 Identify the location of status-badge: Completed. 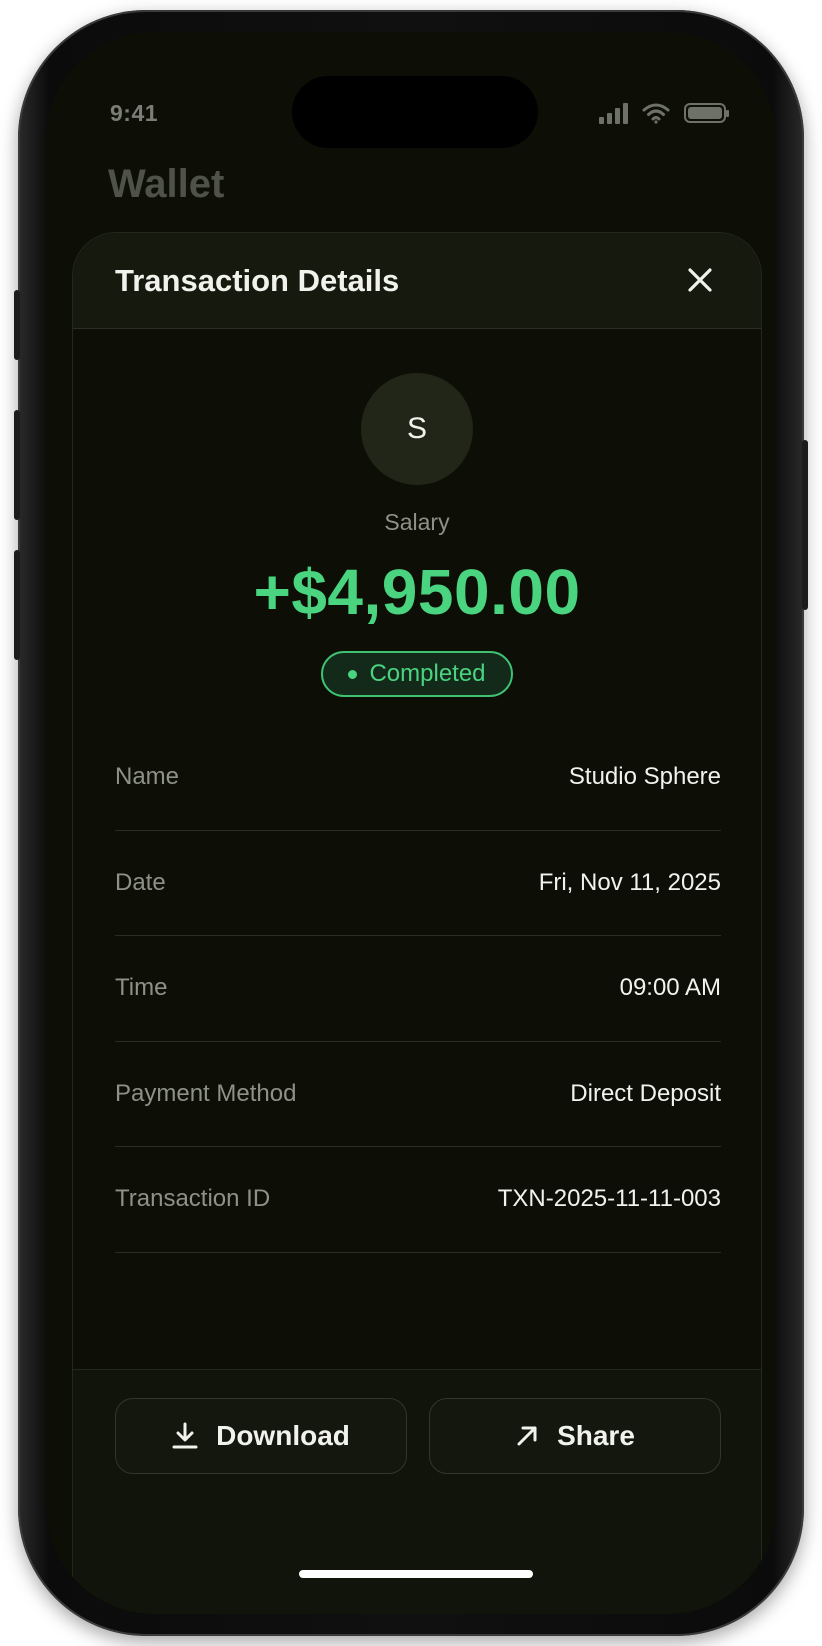
(417, 674).